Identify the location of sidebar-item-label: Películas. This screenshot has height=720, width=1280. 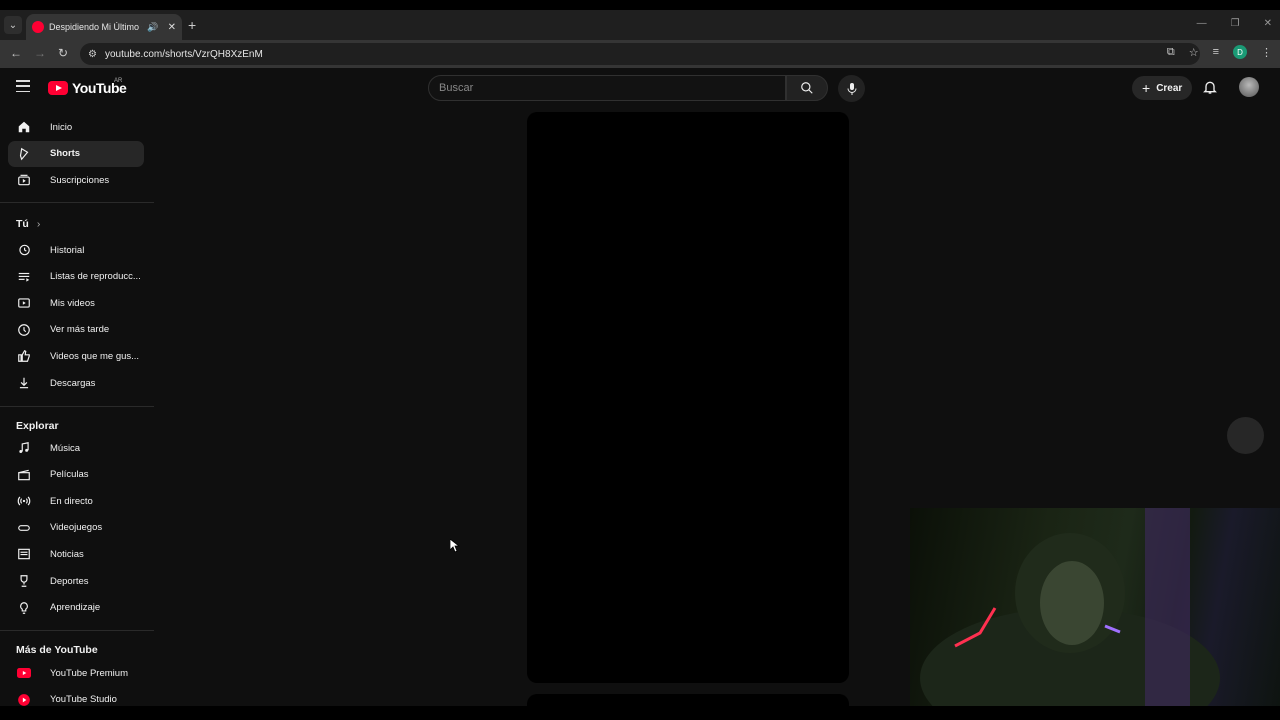
(69, 475).